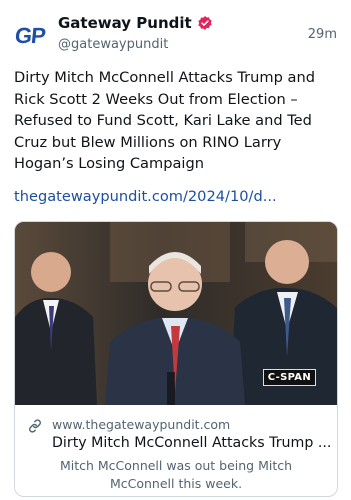 This screenshot has width=351, height=500. I want to click on cspan-watermark: C-SPAN, so click(289, 377).